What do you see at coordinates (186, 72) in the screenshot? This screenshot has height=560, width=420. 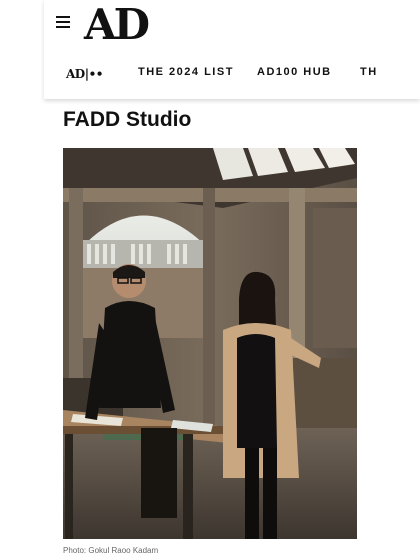 I see `nav-the-2024-list: THE 2024 LIST` at bounding box center [186, 72].